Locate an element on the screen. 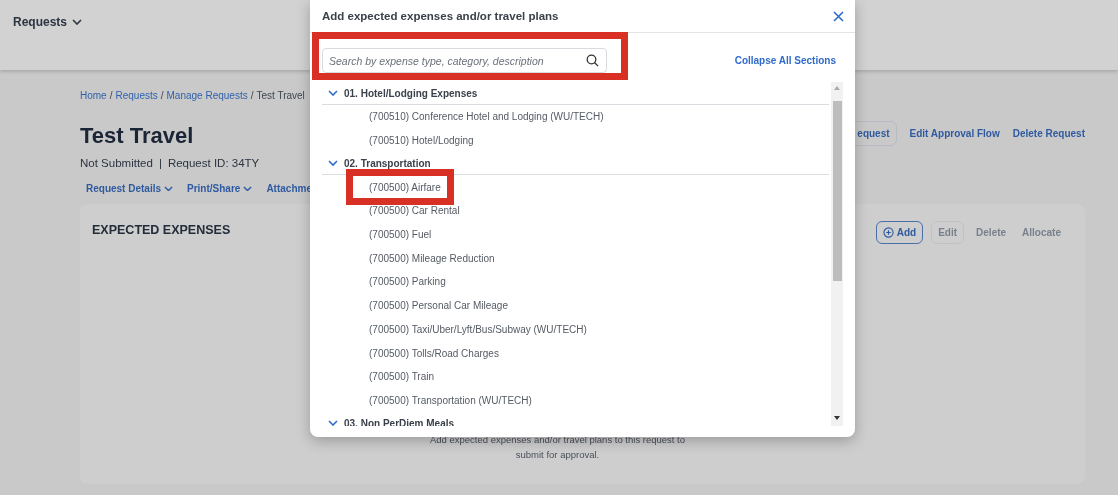  expense-type-item: (700500) Train is located at coordinates (378, 376).